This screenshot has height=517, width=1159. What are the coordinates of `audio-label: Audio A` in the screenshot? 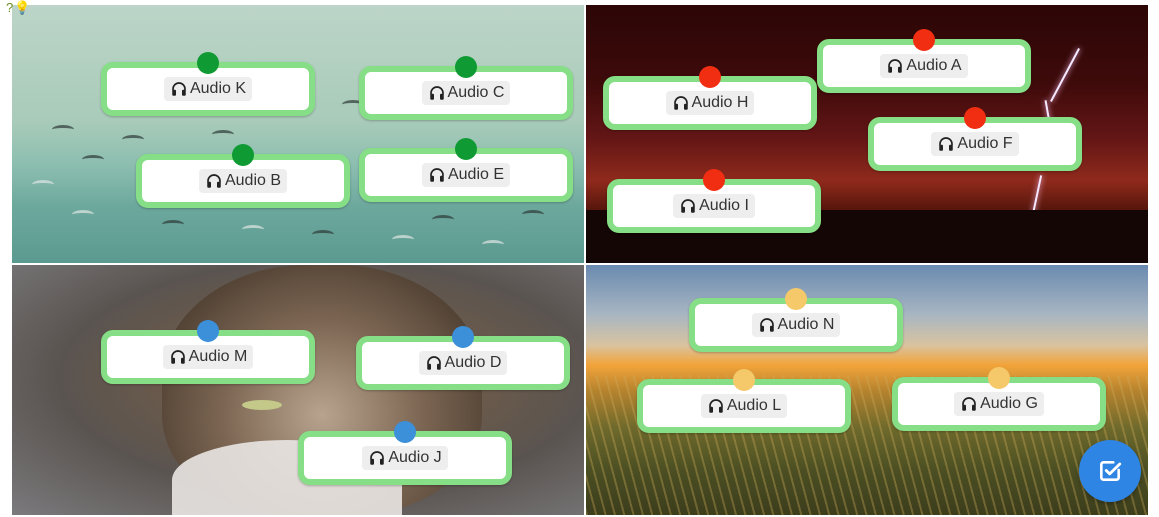 It's located at (934, 65).